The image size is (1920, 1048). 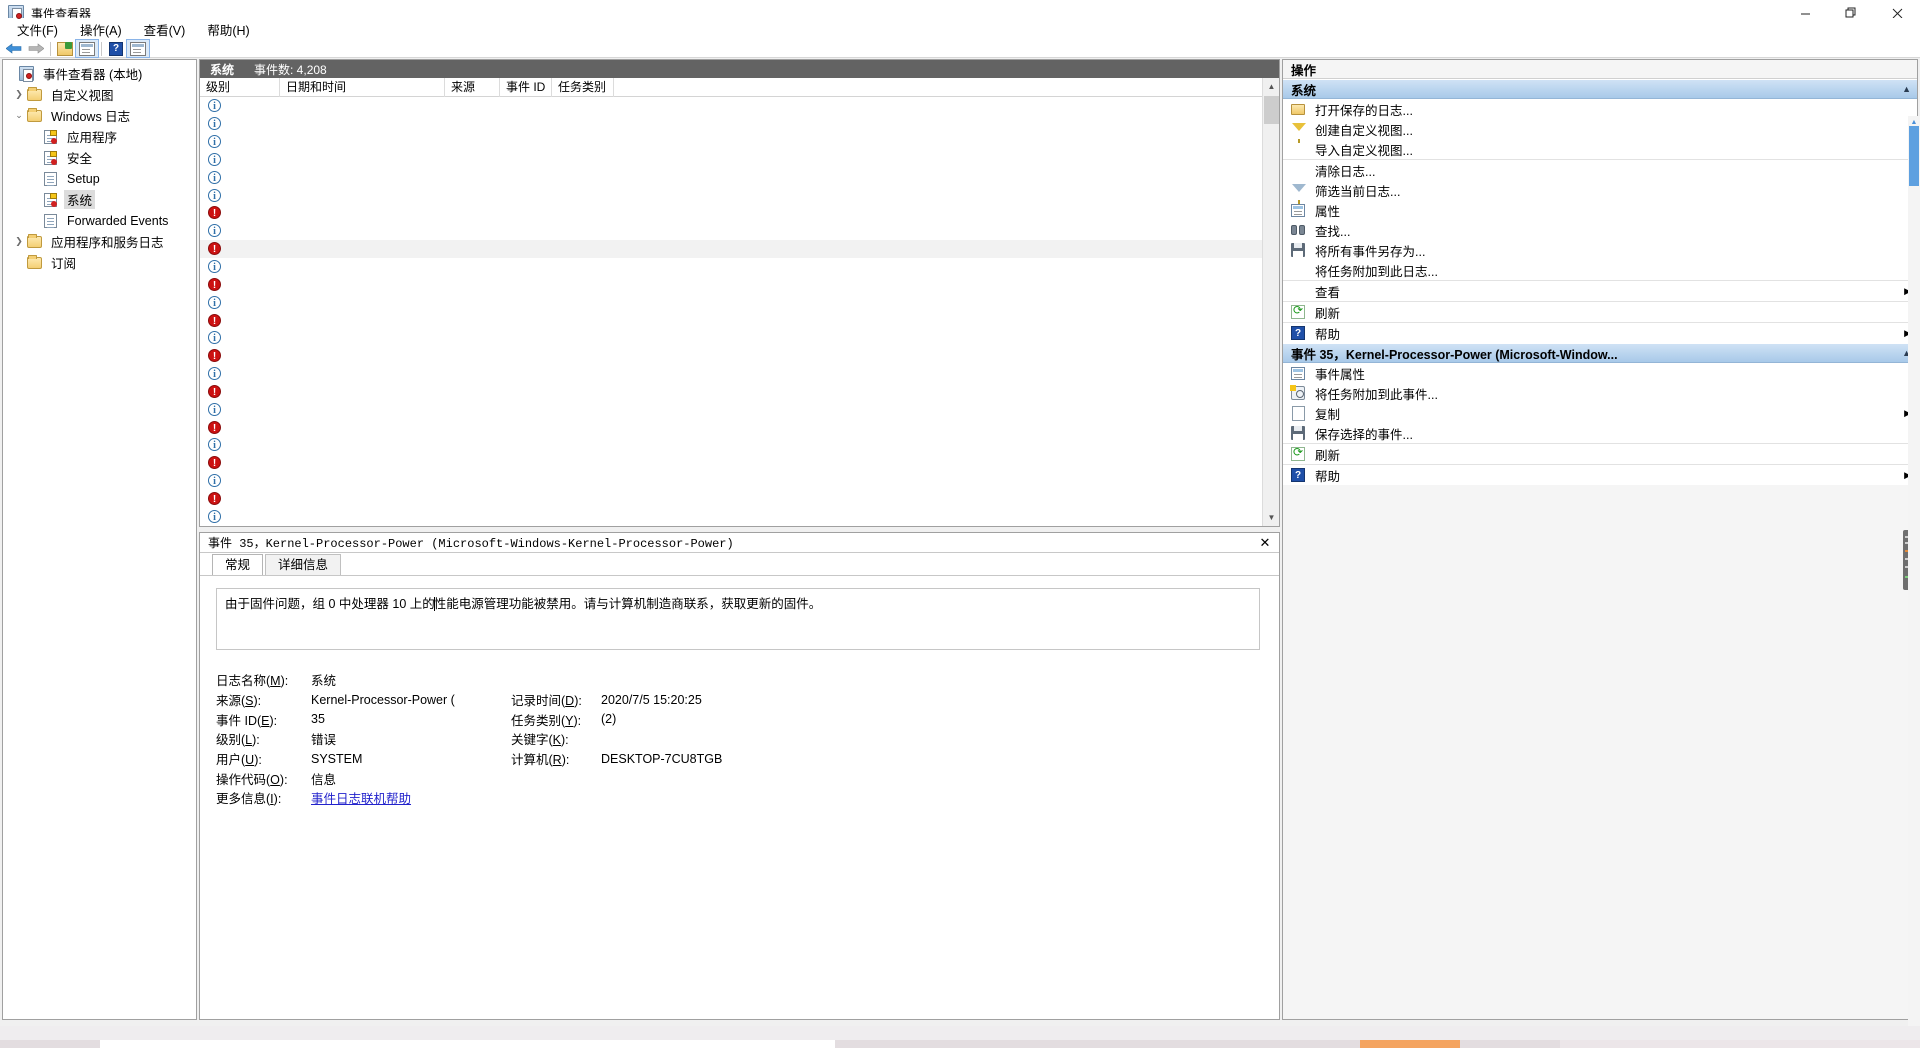 What do you see at coordinates (472, 87) in the screenshot?
I see `column-header-source: 来源` at bounding box center [472, 87].